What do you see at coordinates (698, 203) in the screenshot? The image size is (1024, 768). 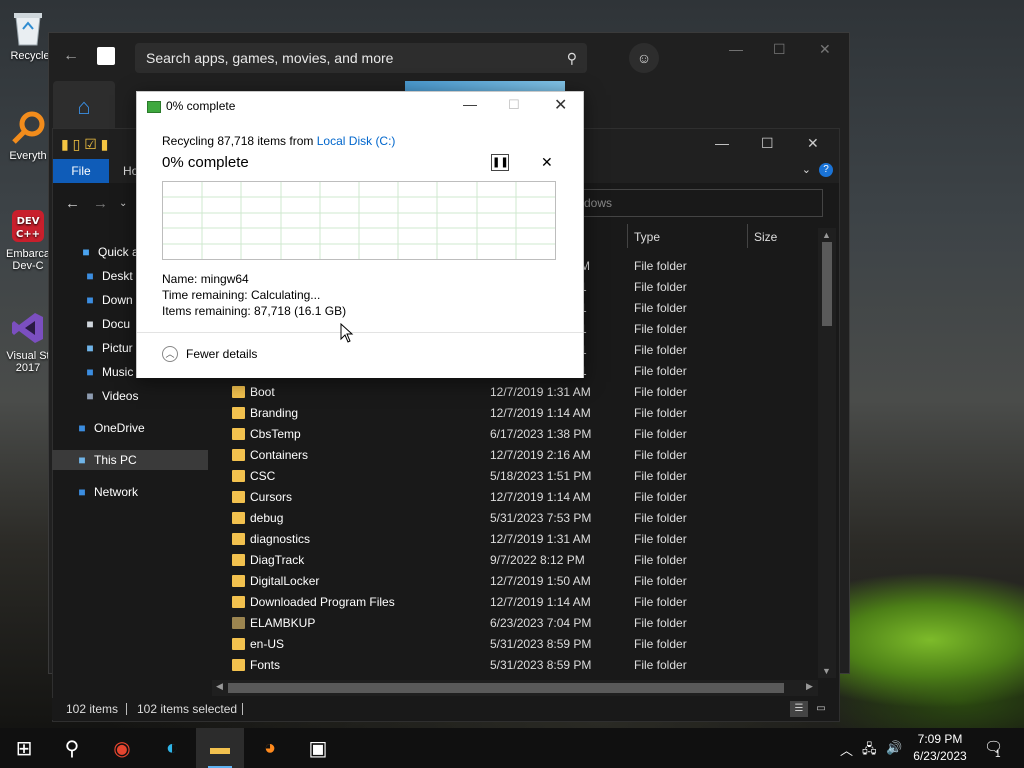 I see `explorer-search-input: dows` at bounding box center [698, 203].